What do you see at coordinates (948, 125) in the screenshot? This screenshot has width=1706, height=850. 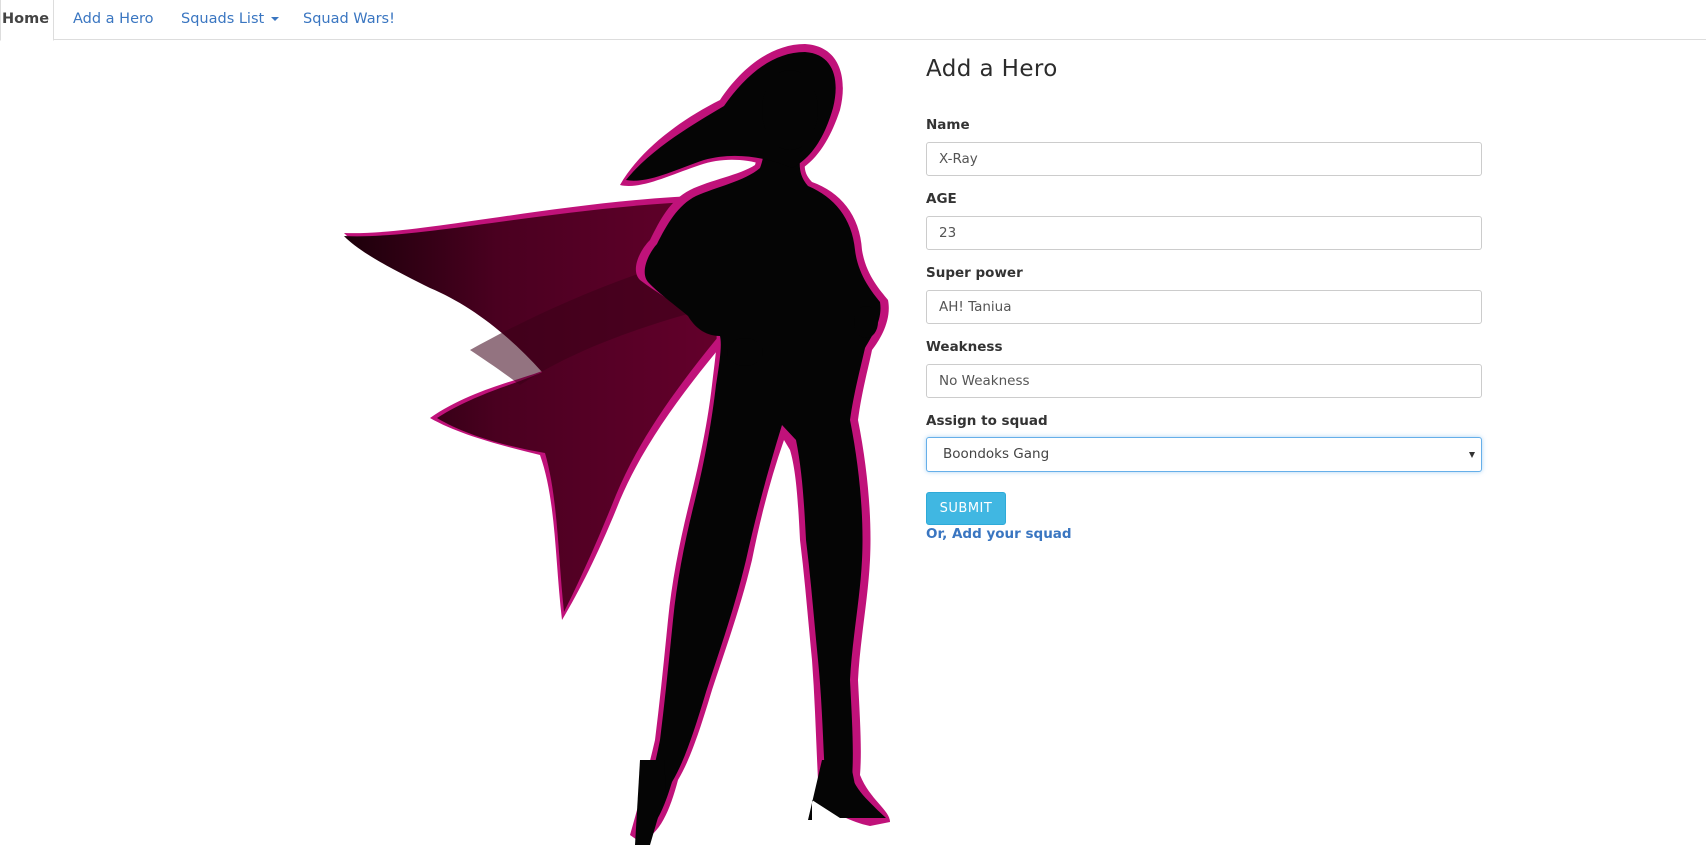 I see `name-label: Name` at bounding box center [948, 125].